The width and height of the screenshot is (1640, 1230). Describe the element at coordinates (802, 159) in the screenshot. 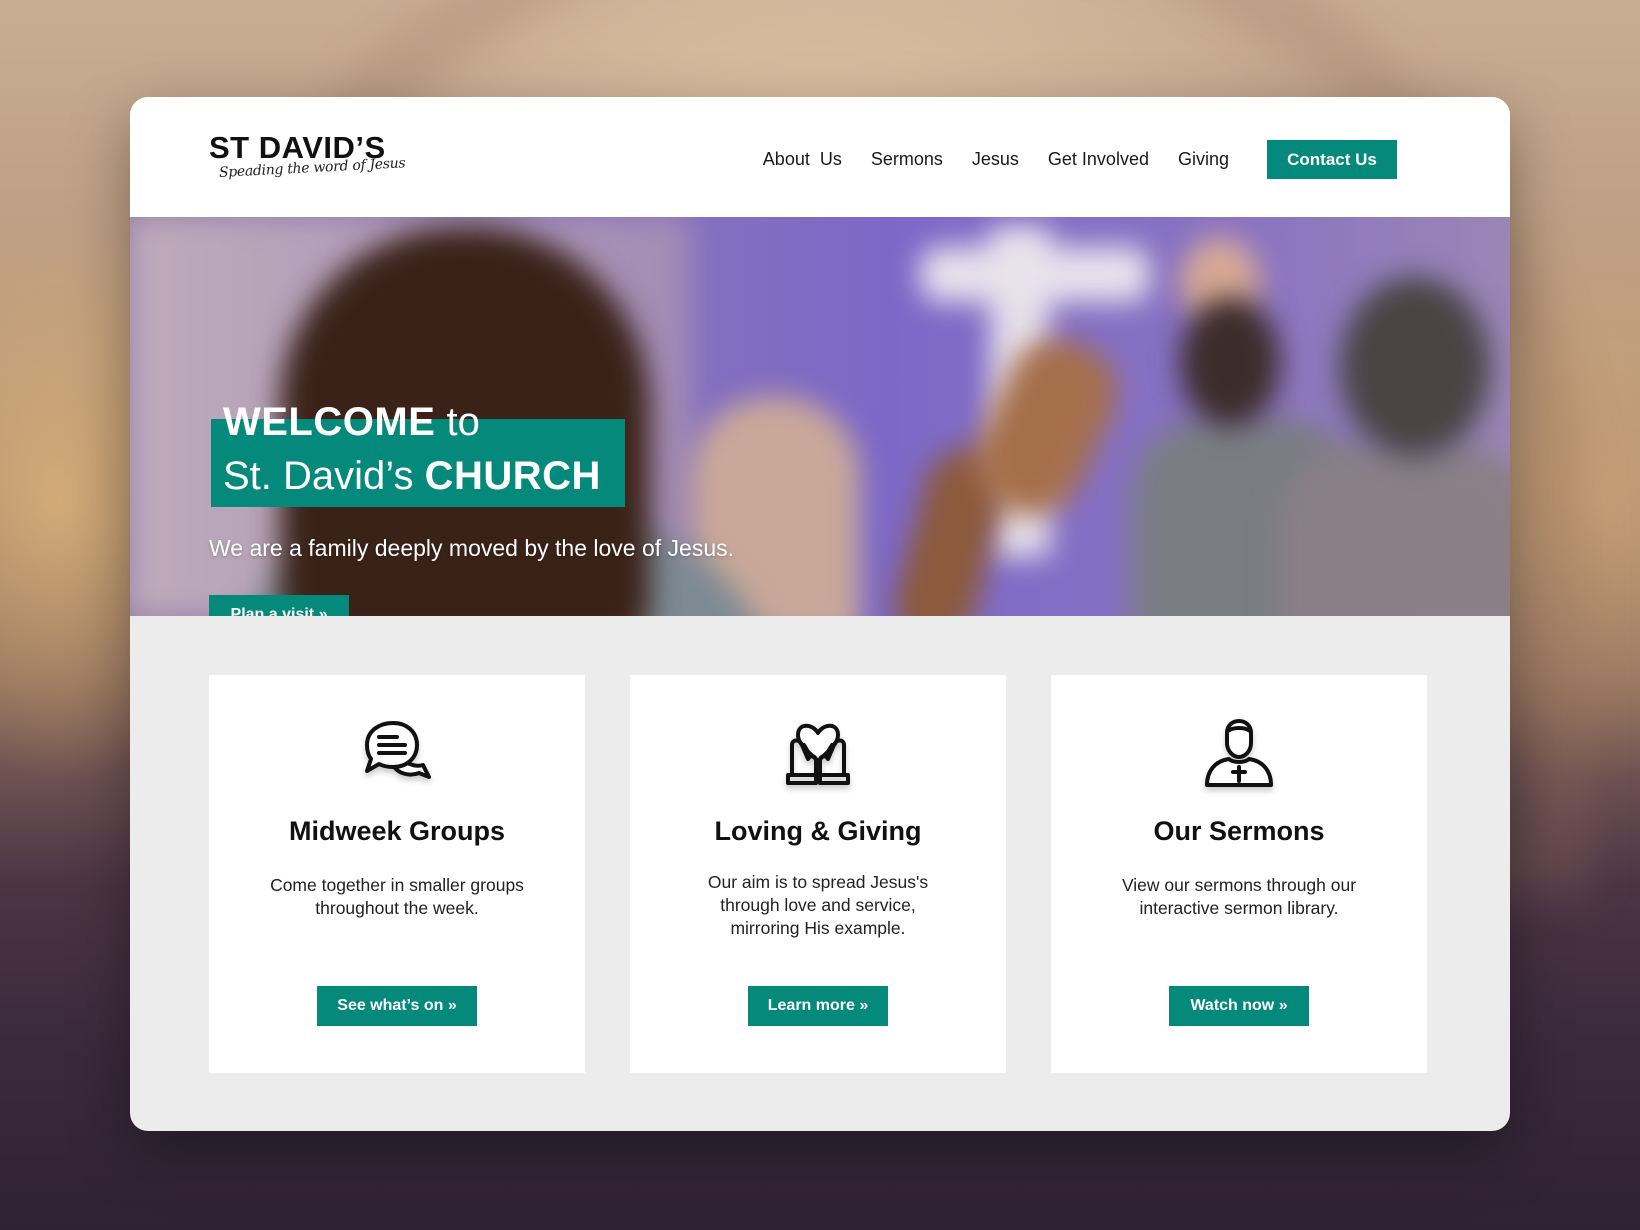

I see `nav-about-us: About Us` at that location.